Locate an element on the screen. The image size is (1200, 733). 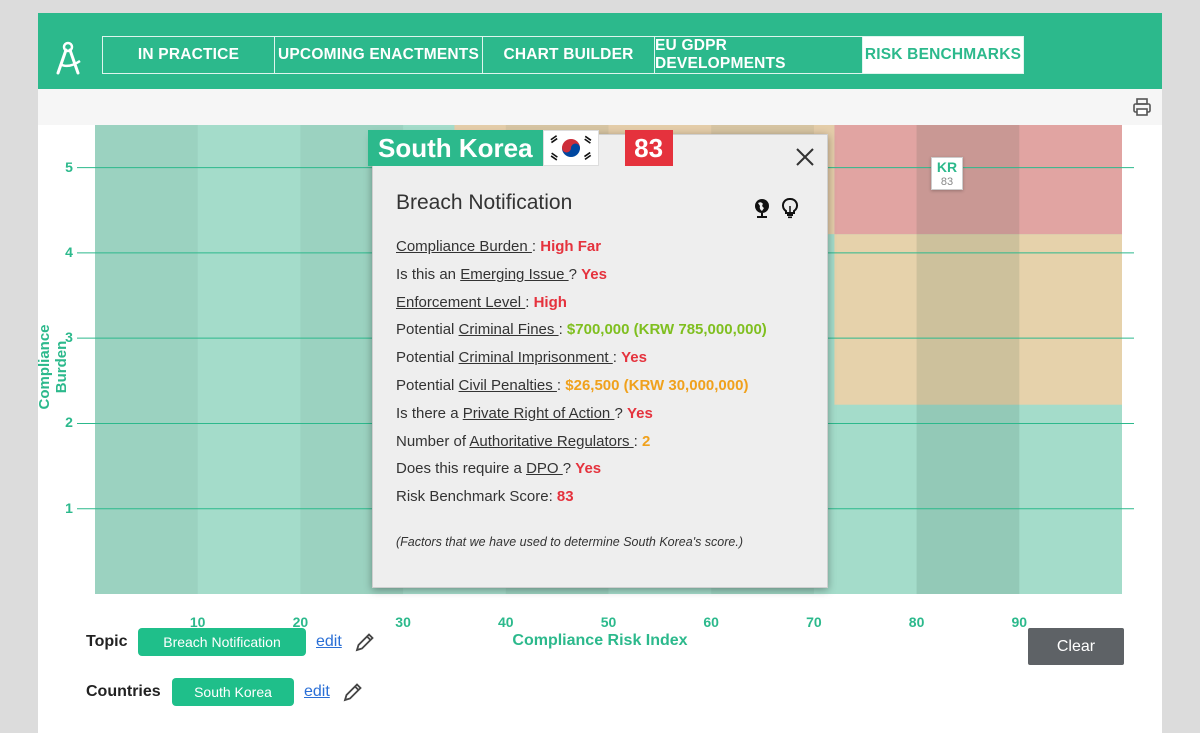
y-tick-label: 2 is located at coordinates (69, 422).